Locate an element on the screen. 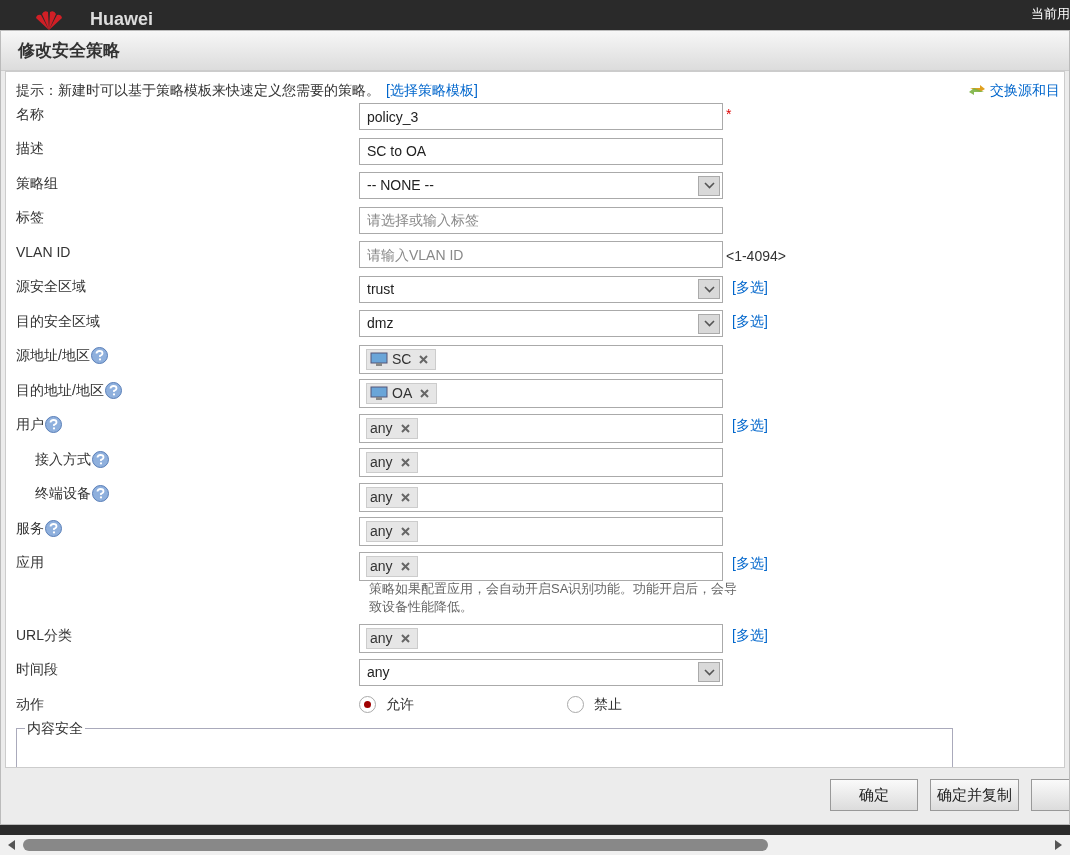 The height and width of the screenshot is (855, 1070). dropdown: any is located at coordinates (541, 672).